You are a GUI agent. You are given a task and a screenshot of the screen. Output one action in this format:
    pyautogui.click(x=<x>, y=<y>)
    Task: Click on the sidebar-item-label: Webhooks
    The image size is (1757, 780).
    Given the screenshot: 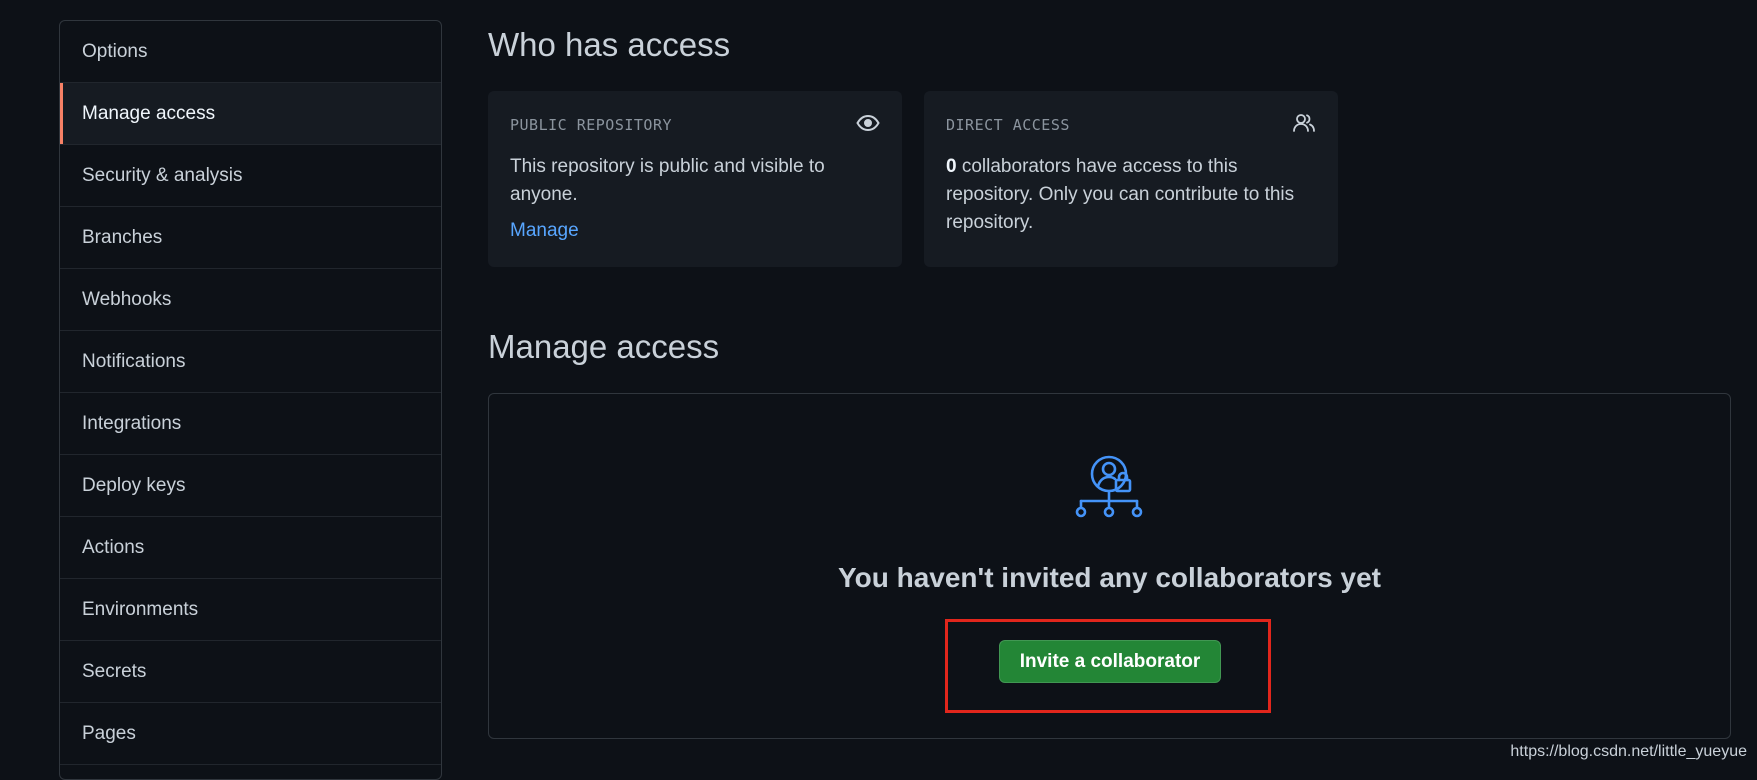 What is the action you would take?
    pyautogui.click(x=126, y=300)
    